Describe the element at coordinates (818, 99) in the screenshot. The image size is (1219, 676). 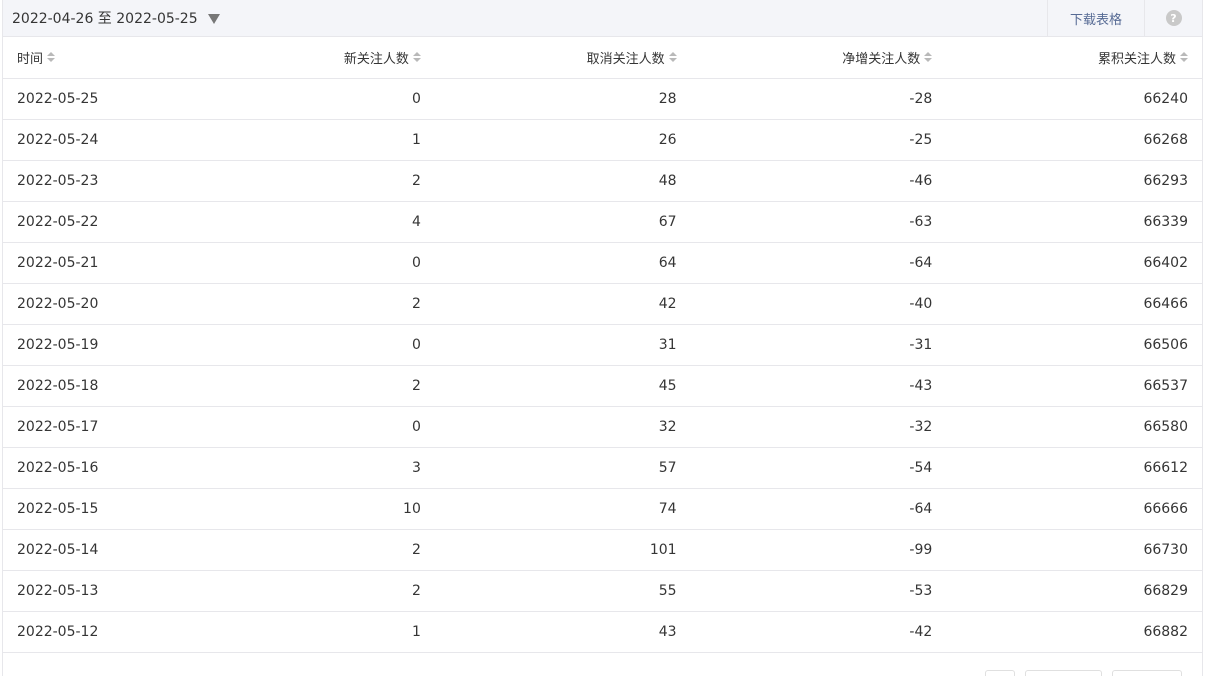
I see `cell-value: -28` at that location.